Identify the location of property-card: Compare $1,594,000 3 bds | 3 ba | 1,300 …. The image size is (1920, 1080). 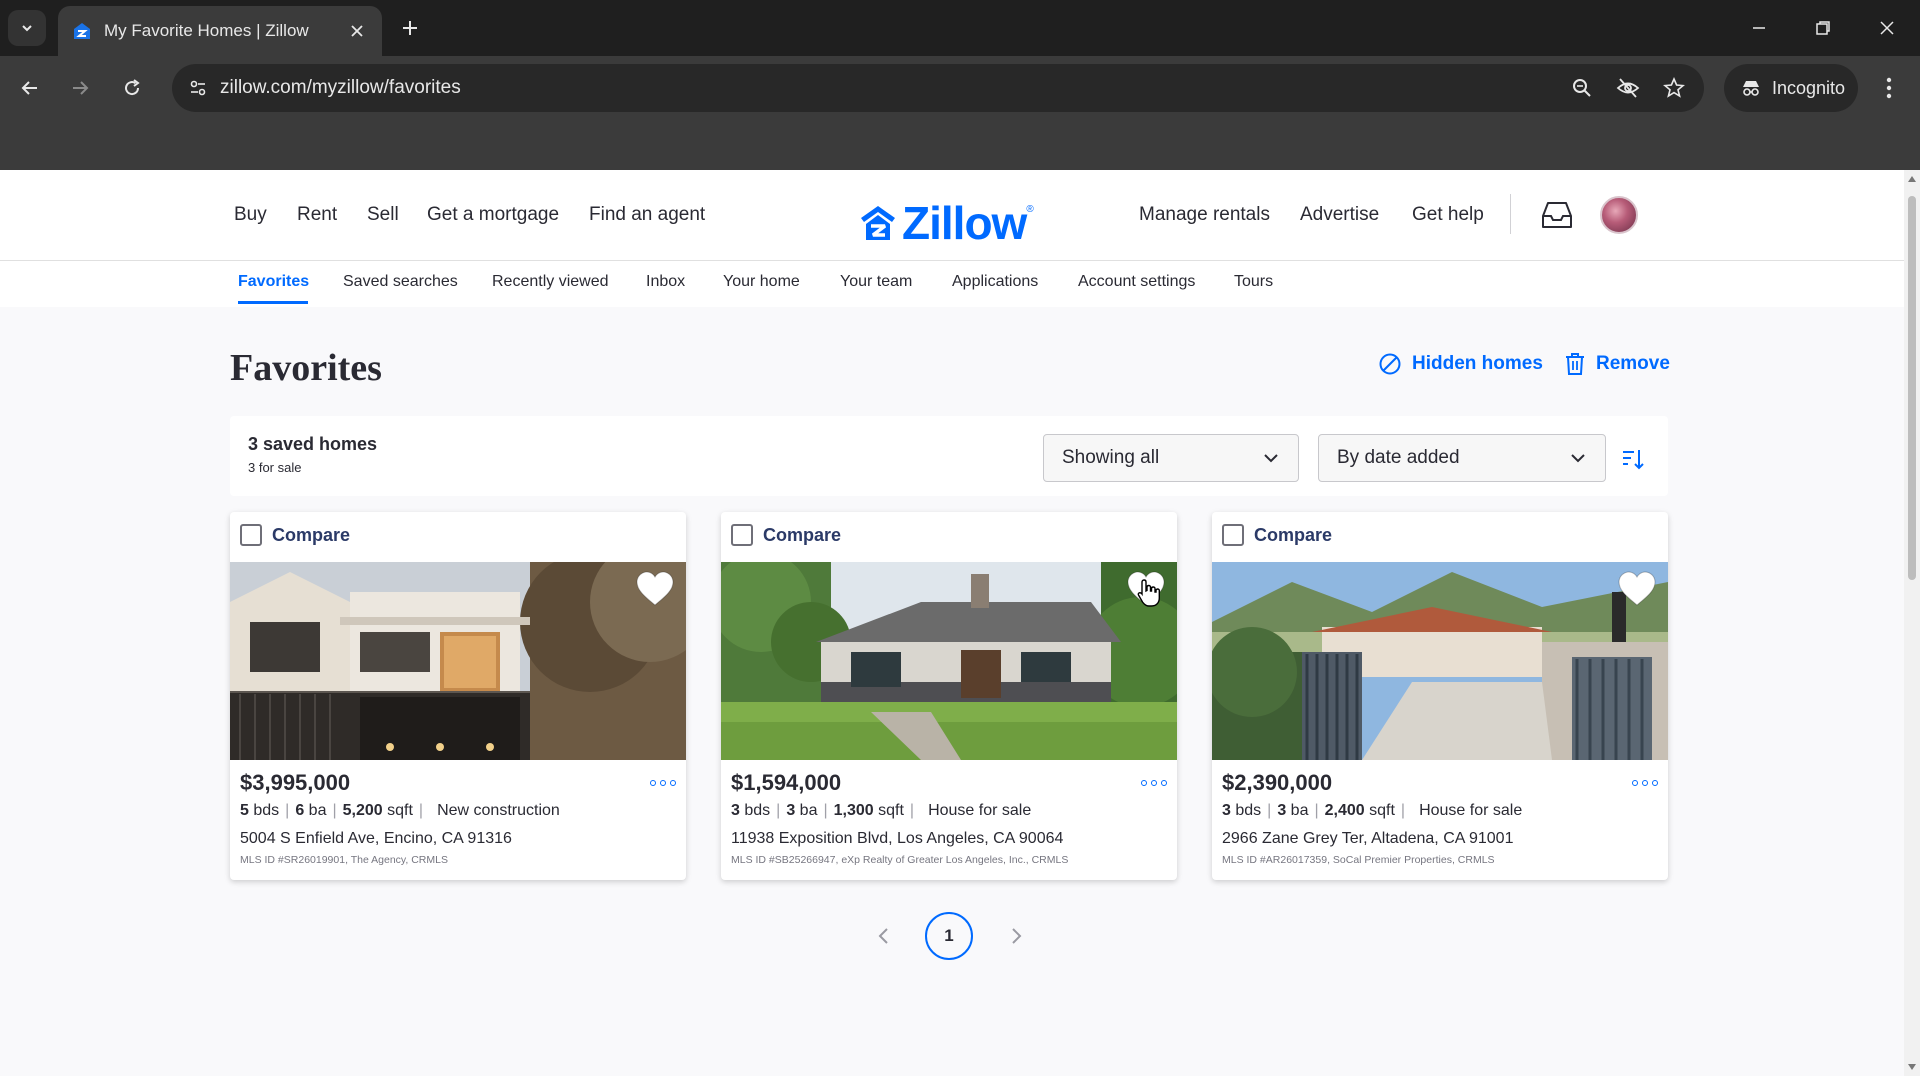
(949, 696).